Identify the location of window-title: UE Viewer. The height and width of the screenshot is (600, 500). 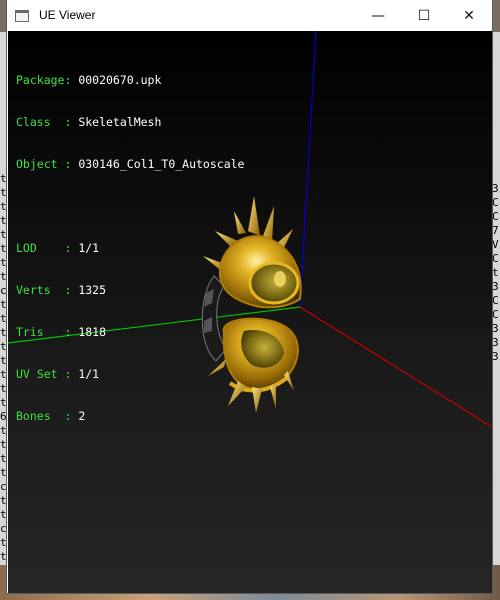
(67, 15).